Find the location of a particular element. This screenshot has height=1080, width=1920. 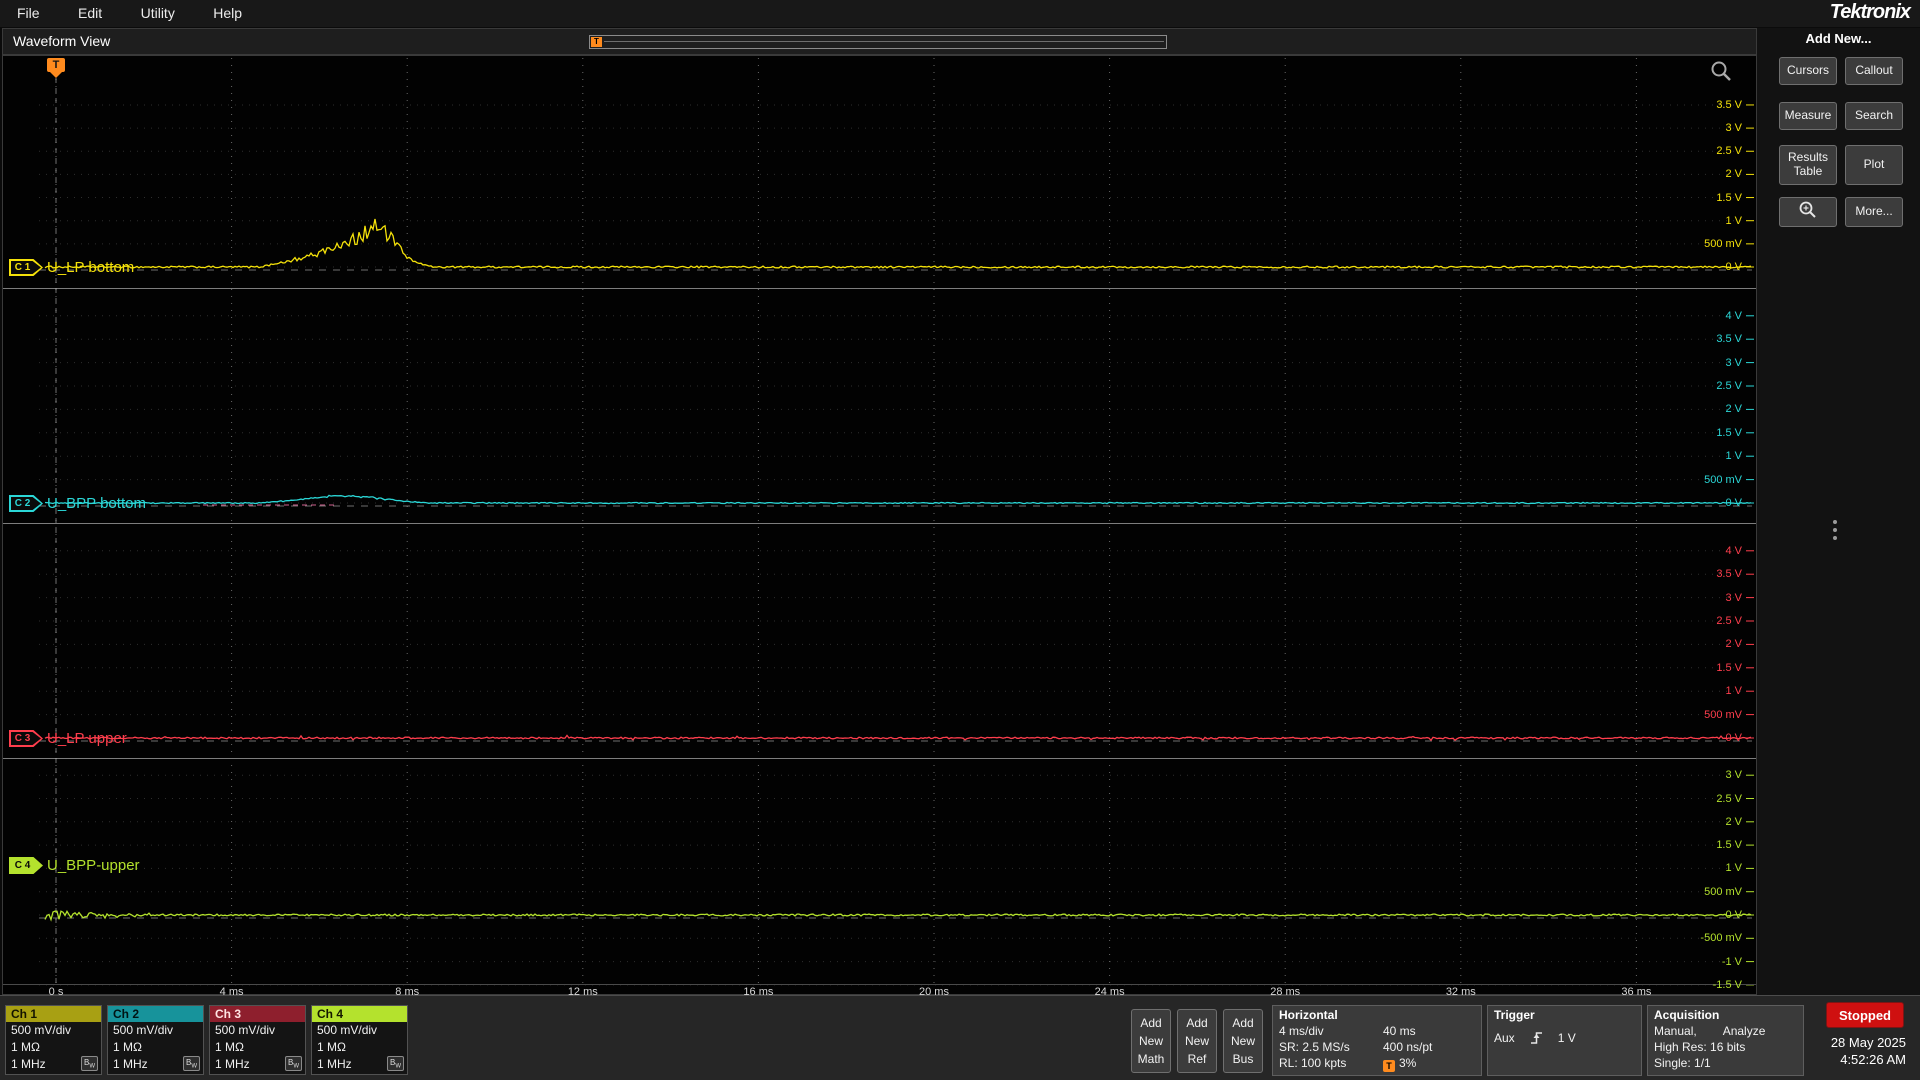

horizontal-title: Horizontal is located at coordinates (1308, 1015).